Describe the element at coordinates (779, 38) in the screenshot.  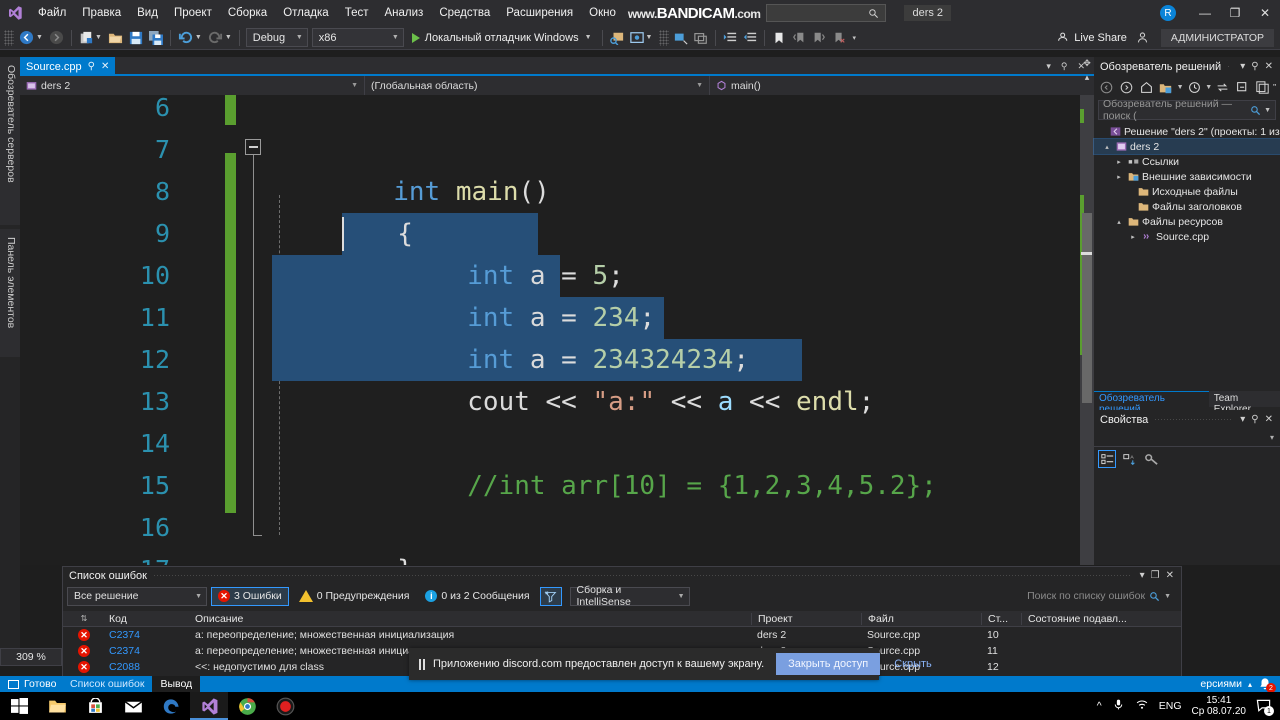
I see `toggle-bookmark-button` at that location.